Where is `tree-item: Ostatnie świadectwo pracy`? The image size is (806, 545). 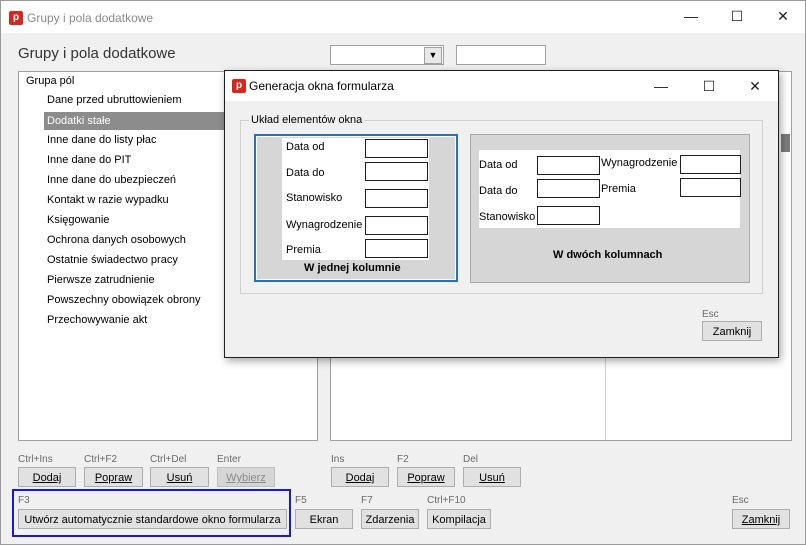 tree-item: Ostatnie świadectwo pracy is located at coordinates (112, 260).